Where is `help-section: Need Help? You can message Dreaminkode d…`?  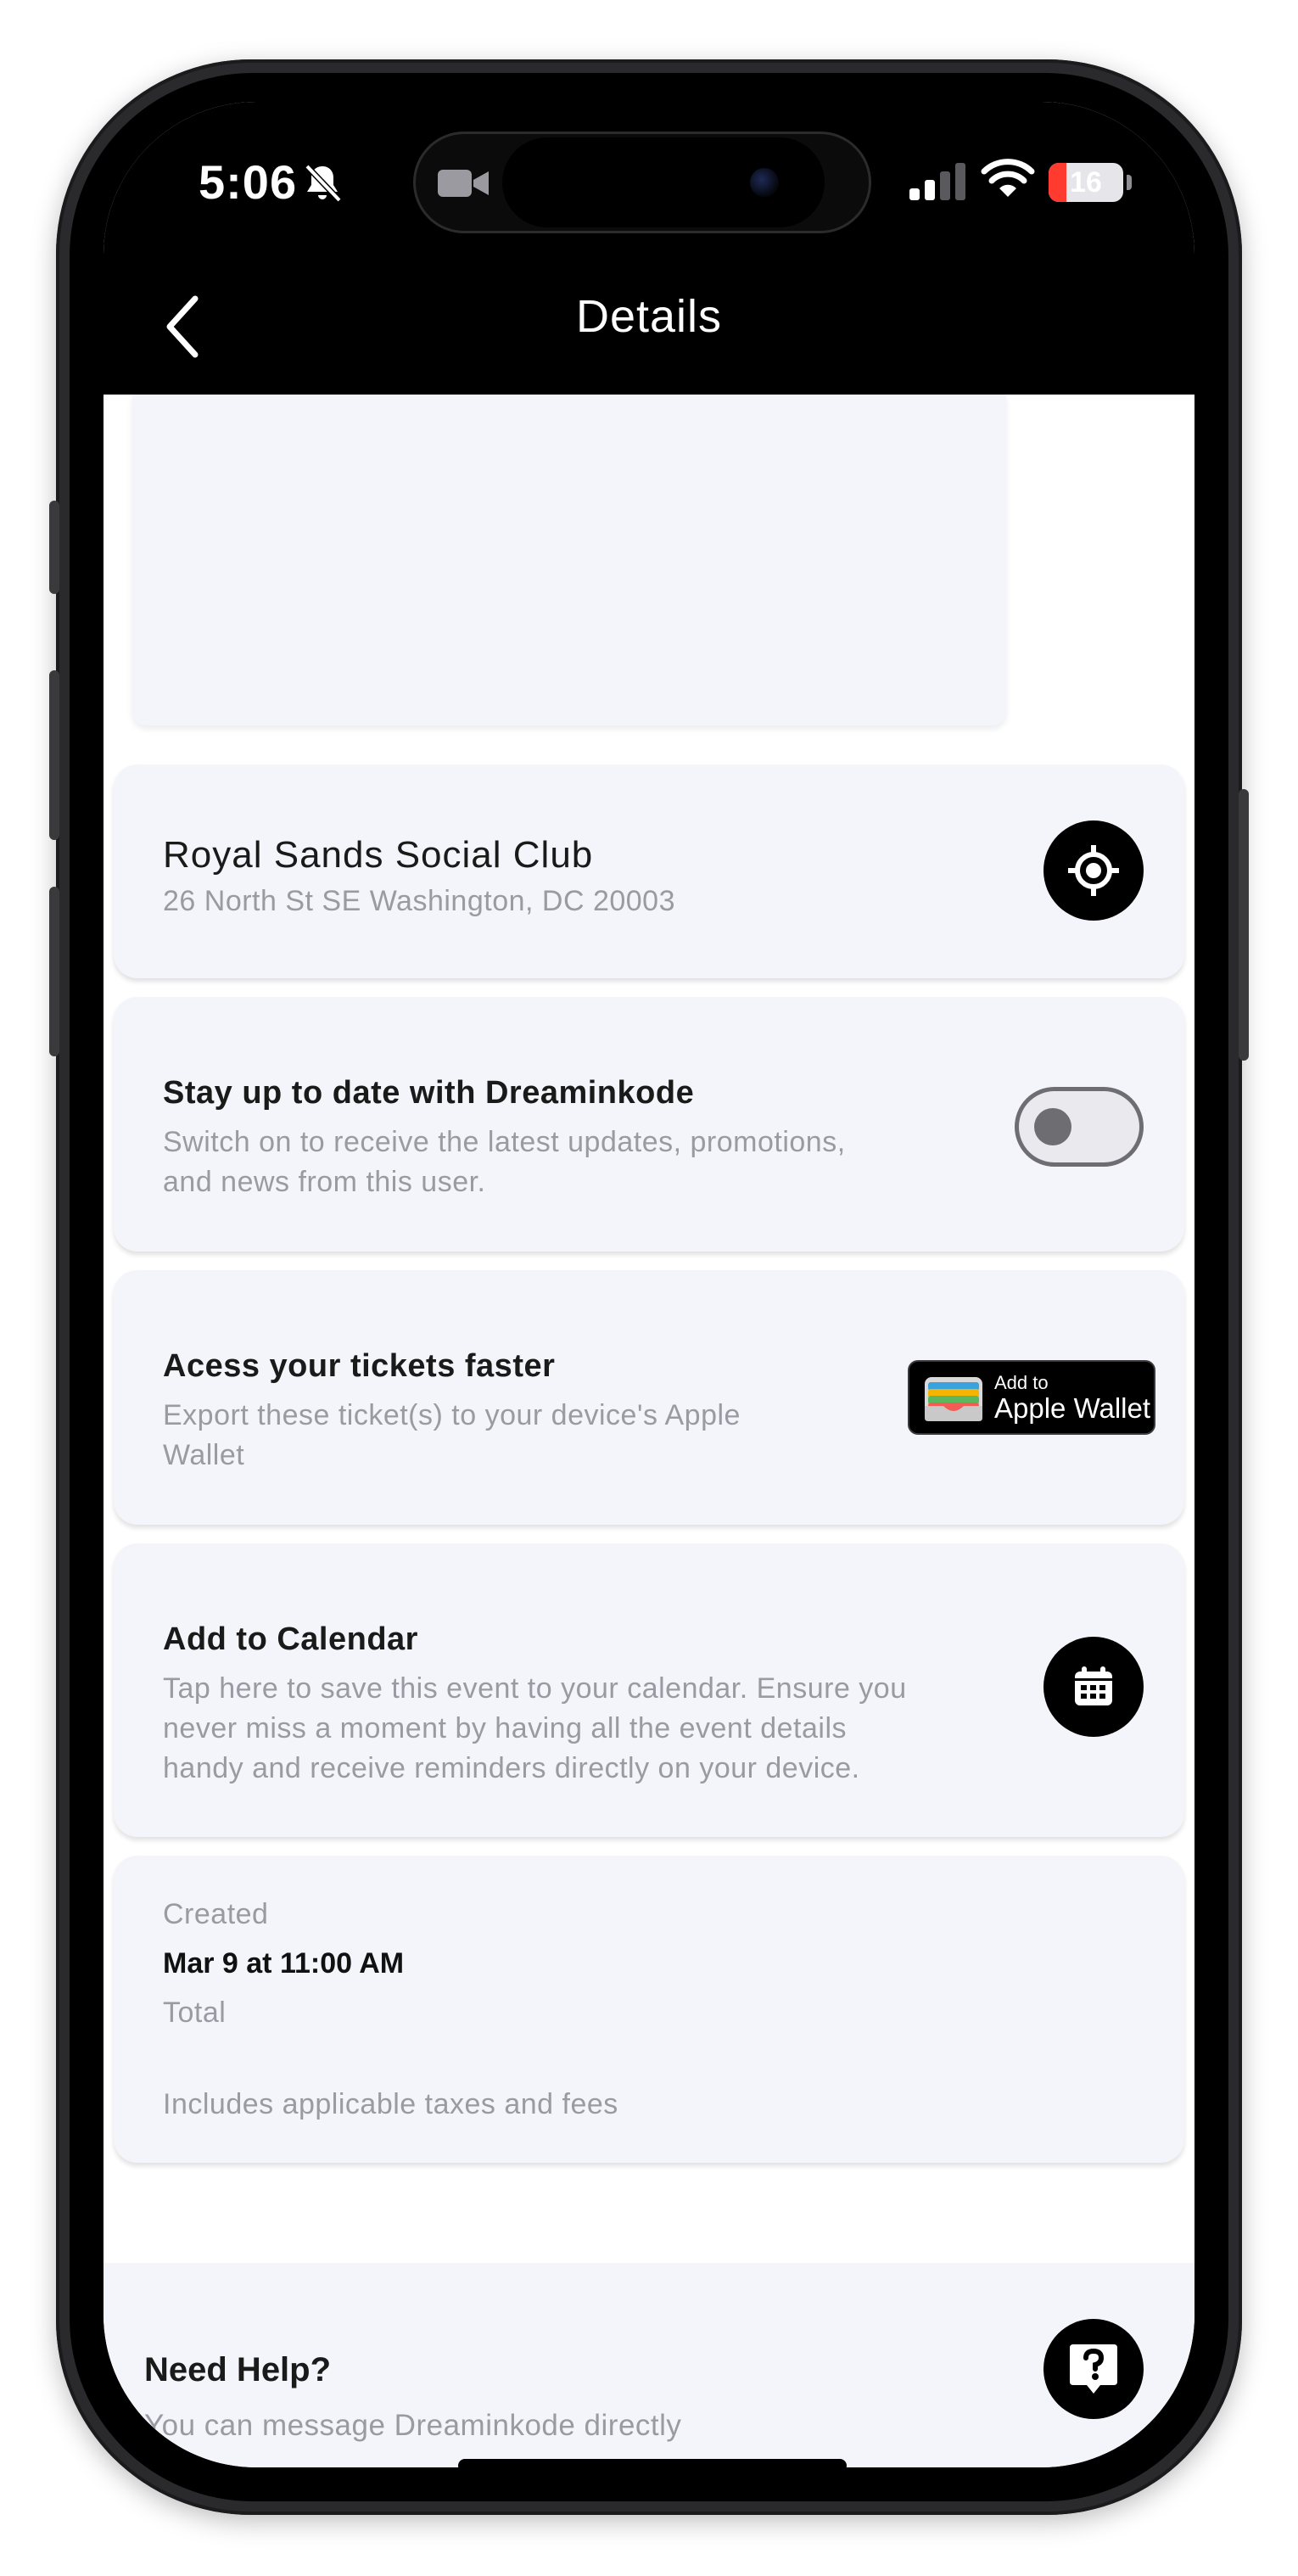 help-section: Need Help? You can message Dreaminkode d… is located at coordinates (649, 2365).